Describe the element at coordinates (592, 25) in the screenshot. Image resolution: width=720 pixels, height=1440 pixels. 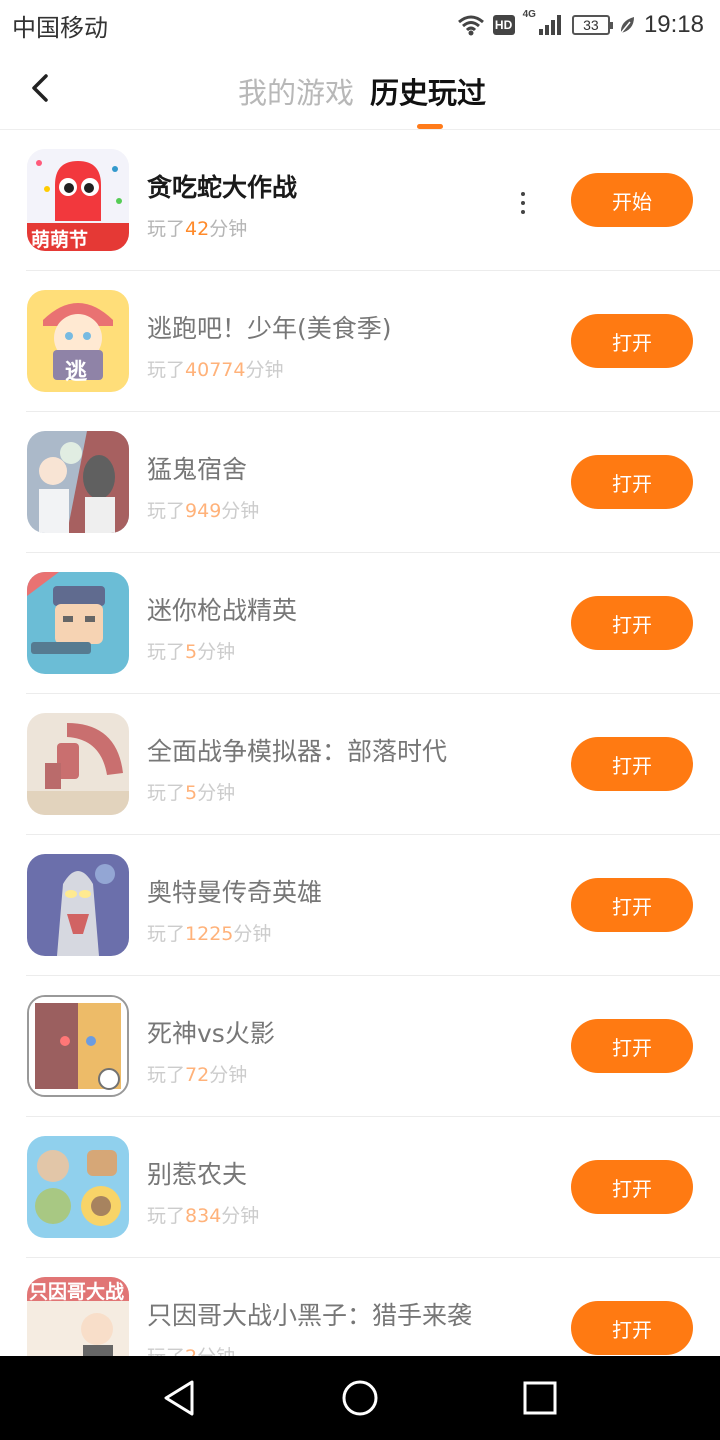
I see `battery-icon: 33` at that location.